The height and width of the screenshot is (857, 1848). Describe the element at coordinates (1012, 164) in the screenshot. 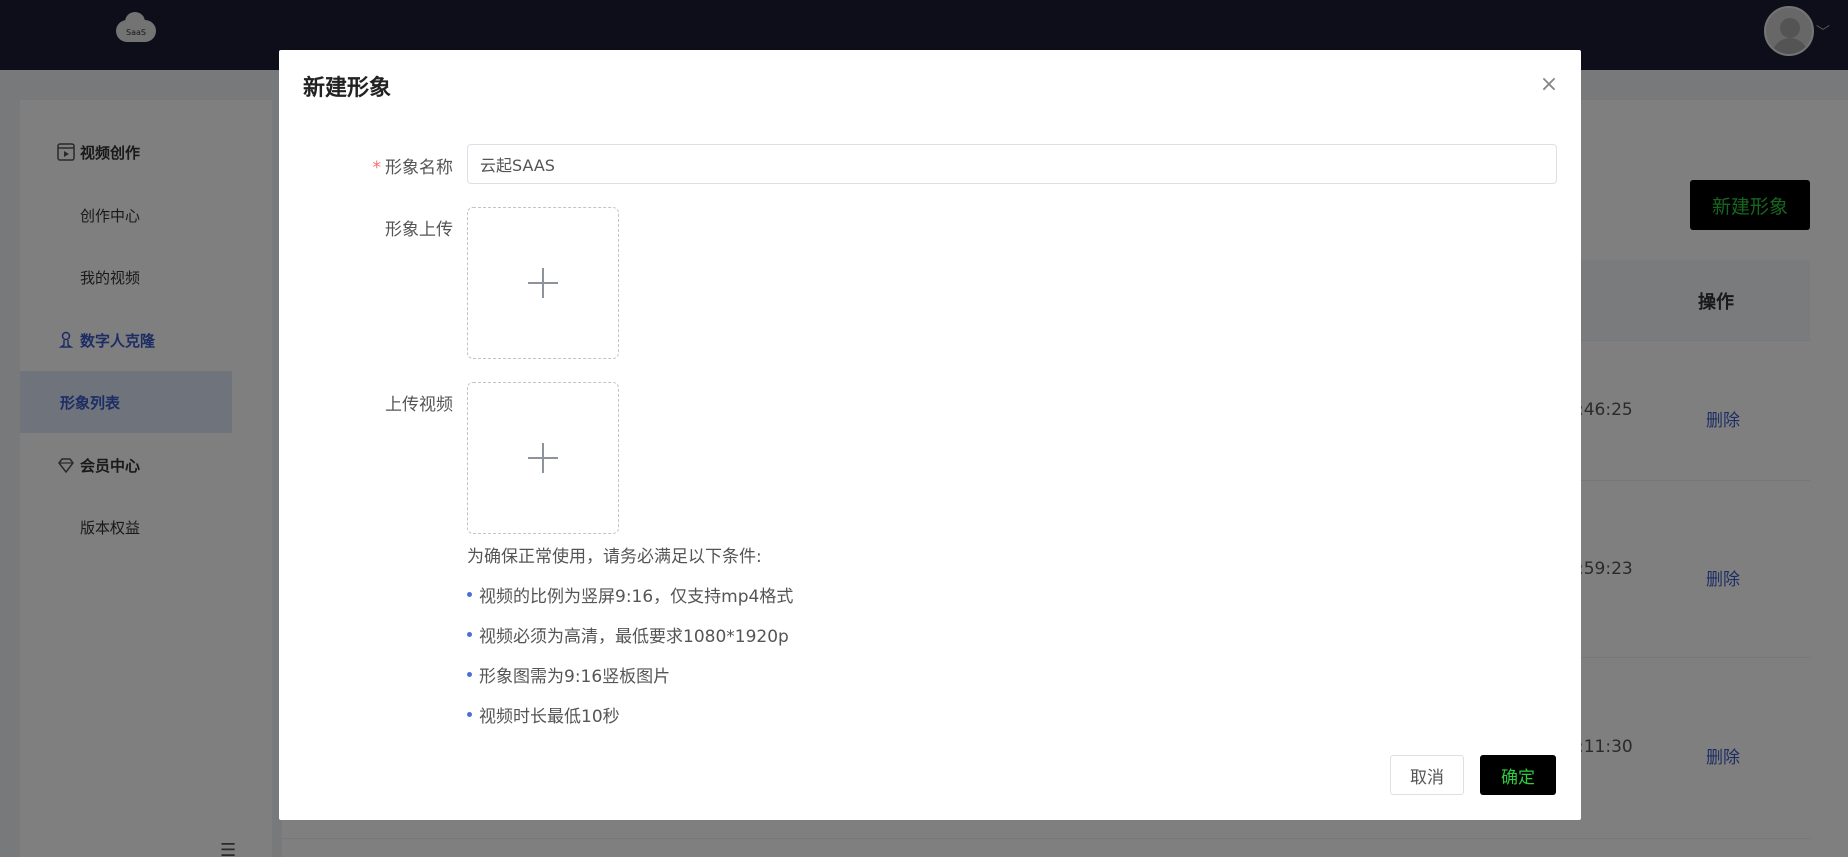

I see `avatar-name-input` at that location.